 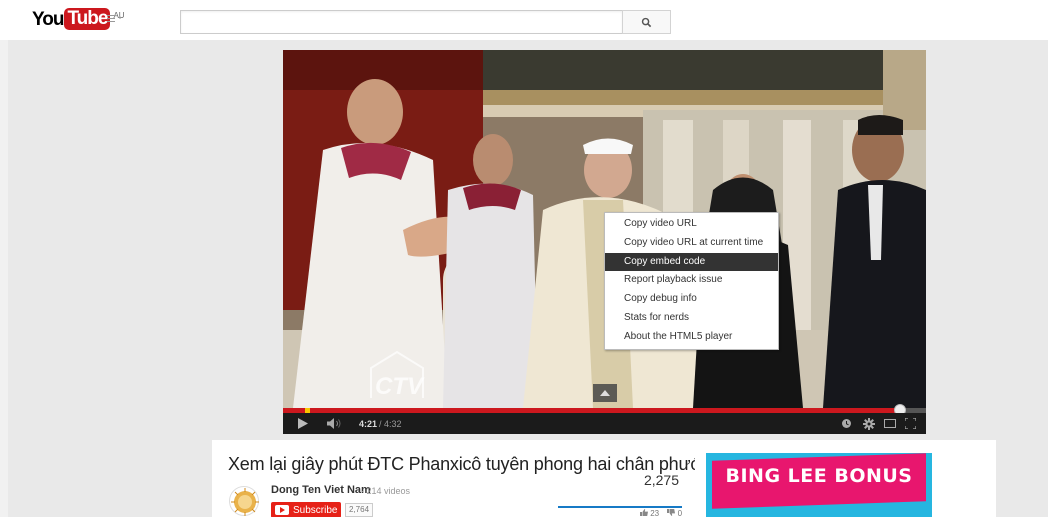 I want to click on logo-you-text: You, so click(x=48, y=19).